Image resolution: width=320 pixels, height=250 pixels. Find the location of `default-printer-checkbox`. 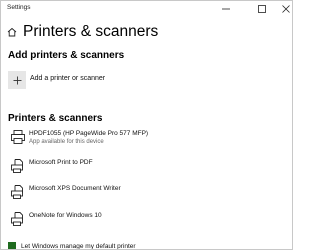

default-printer-checkbox is located at coordinates (12, 245).